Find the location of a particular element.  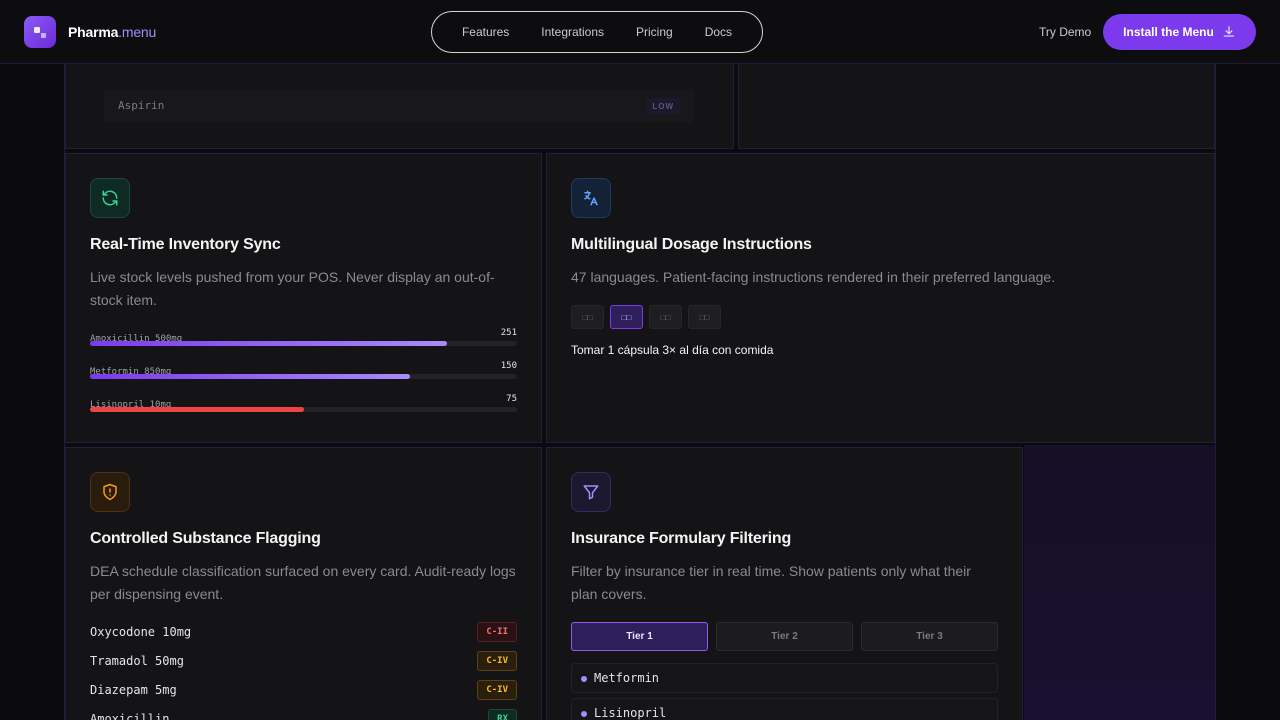

inventory-row: Lisinopril 10mg 75 is located at coordinates (303, 403).